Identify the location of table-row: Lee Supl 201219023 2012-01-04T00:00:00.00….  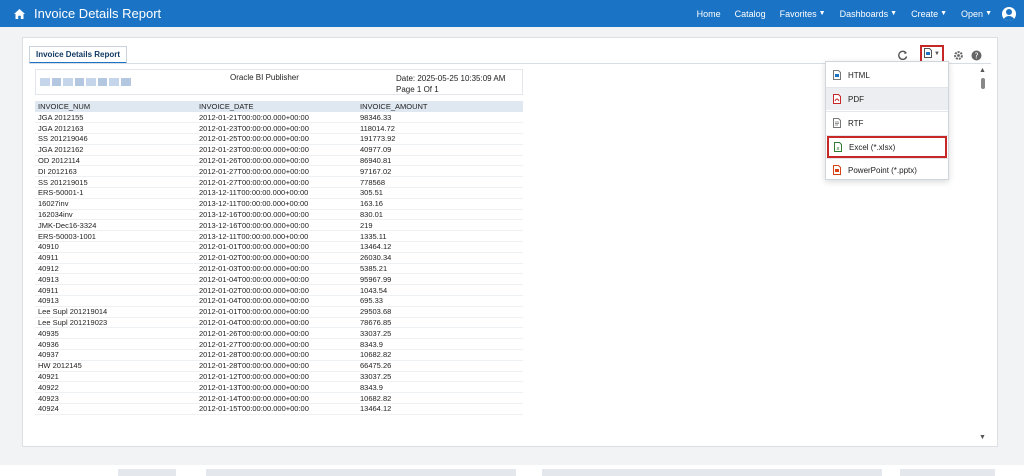
(279, 323).